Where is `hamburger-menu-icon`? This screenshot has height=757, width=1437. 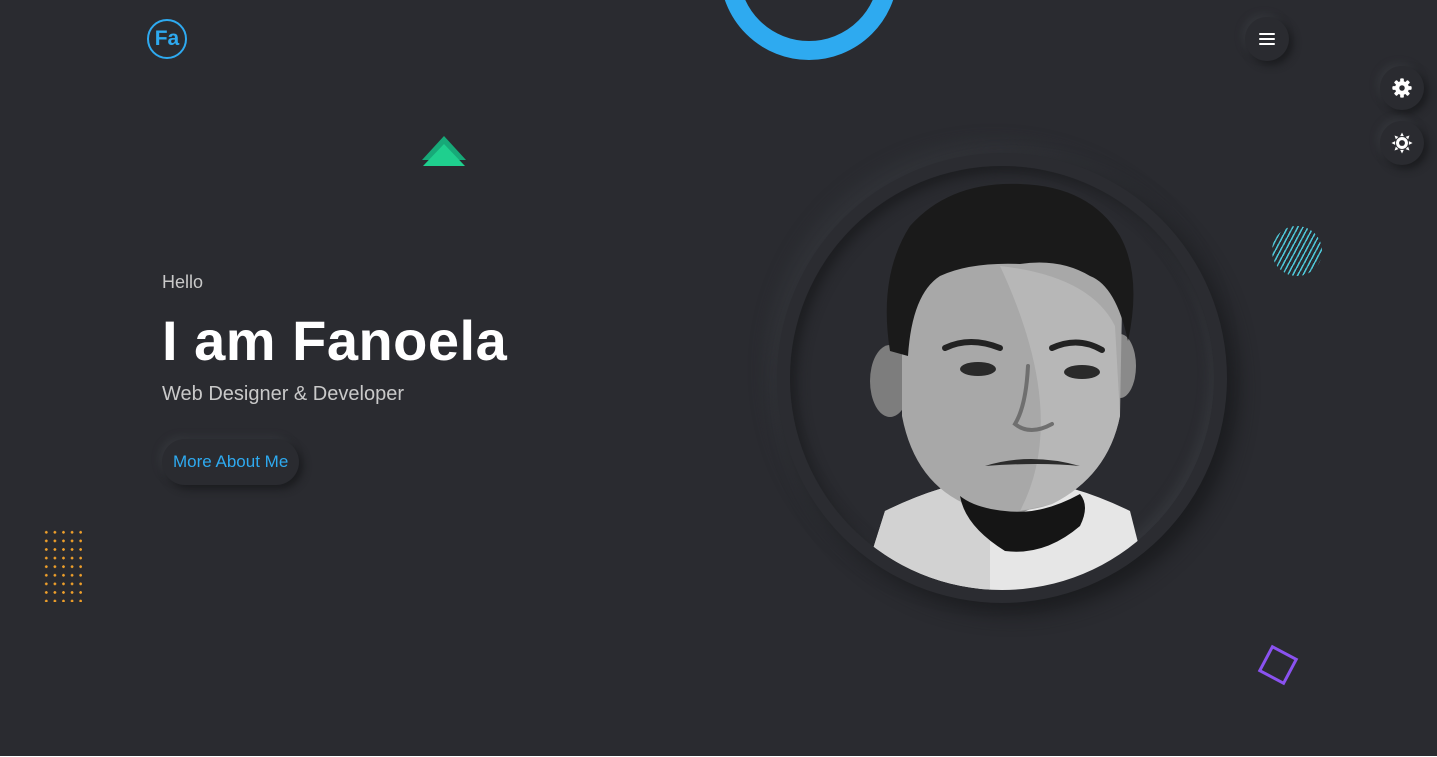 hamburger-menu-icon is located at coordinates (1267, 39).